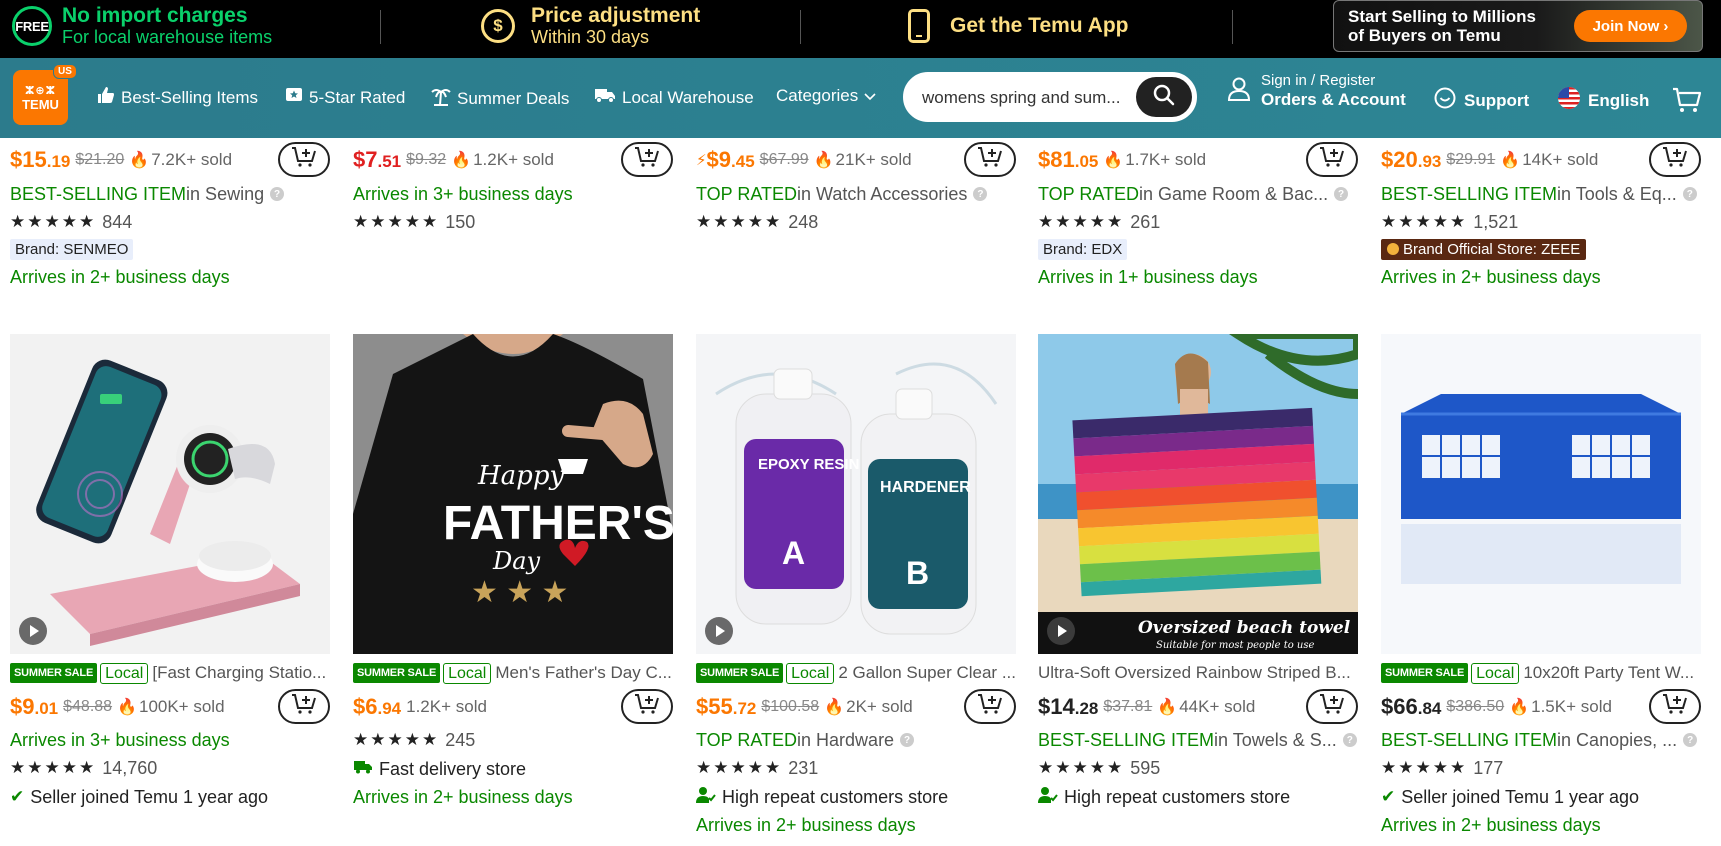 The width and height of the screenshot is (1721, 846). I want to click on nav-best-selling: Best-Selling Items, so click(177, 97).